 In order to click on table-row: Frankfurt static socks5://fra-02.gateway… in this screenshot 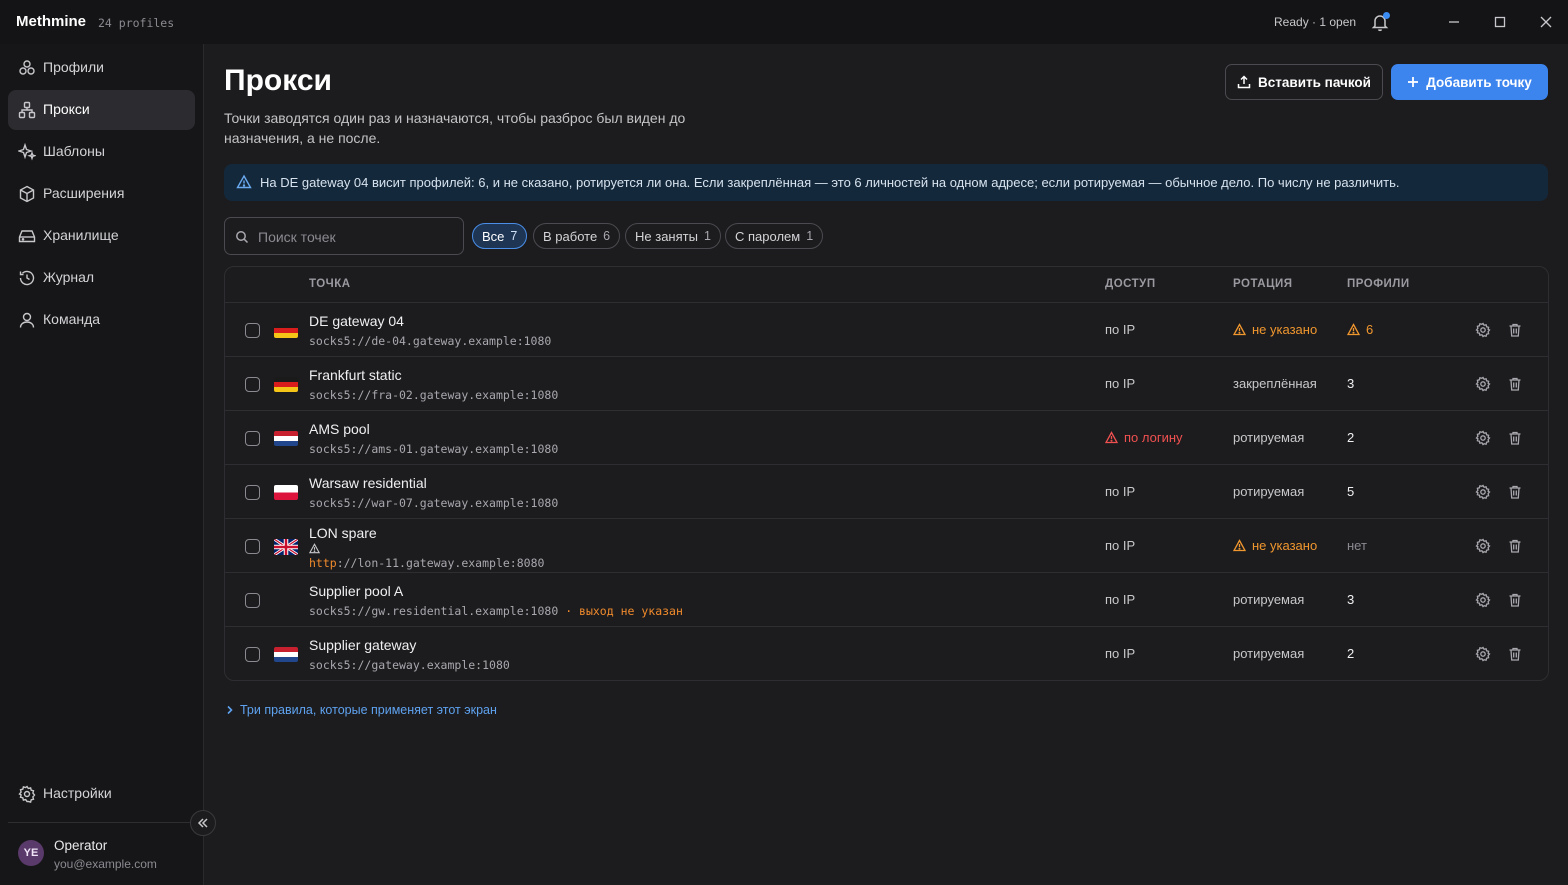, I will do `click(886, 384)`.